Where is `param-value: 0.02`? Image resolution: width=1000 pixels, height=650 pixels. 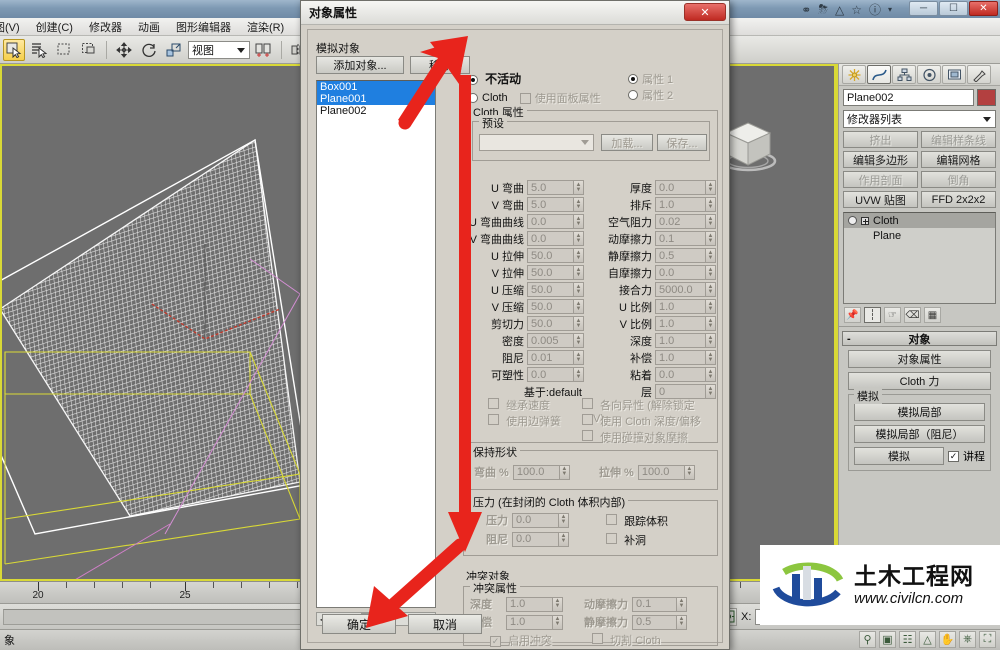 param-value: 0.02 is located at coordinates (680, 221).